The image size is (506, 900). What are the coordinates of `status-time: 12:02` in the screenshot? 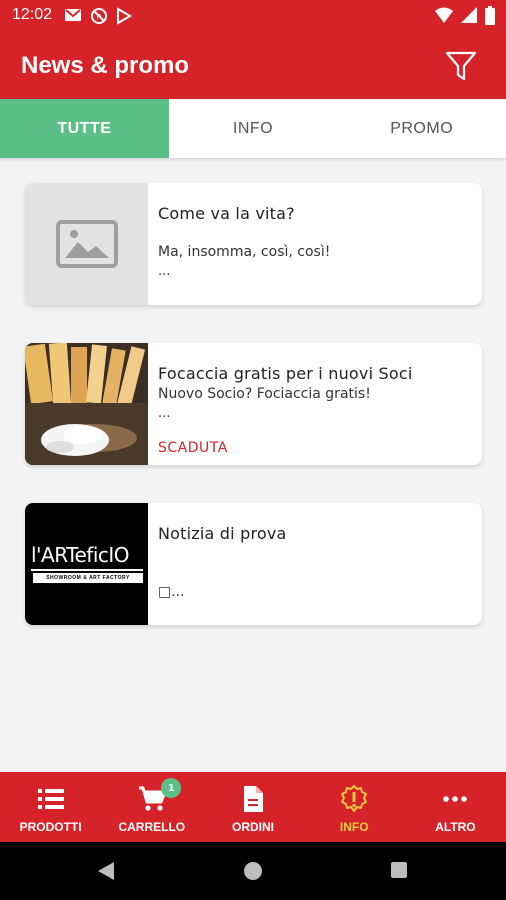 It's located at (32, 14).